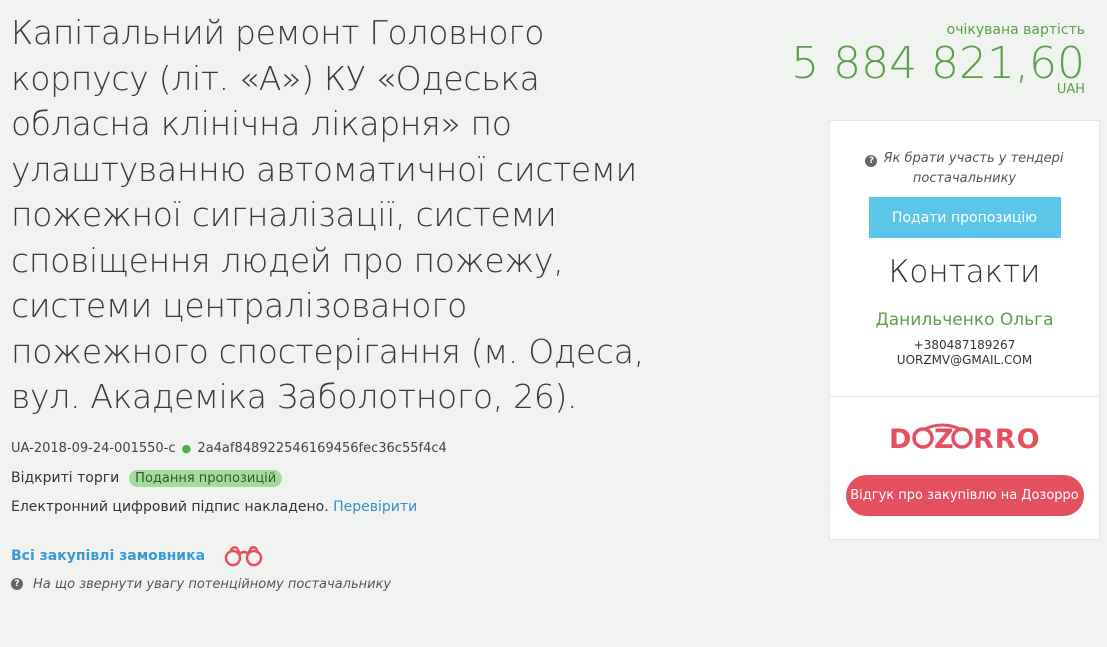  What do you see at coordinates (375, 507) in the screenshot?
I see `verify-signature-link: Перевірити` at bounding box center [375, 507].